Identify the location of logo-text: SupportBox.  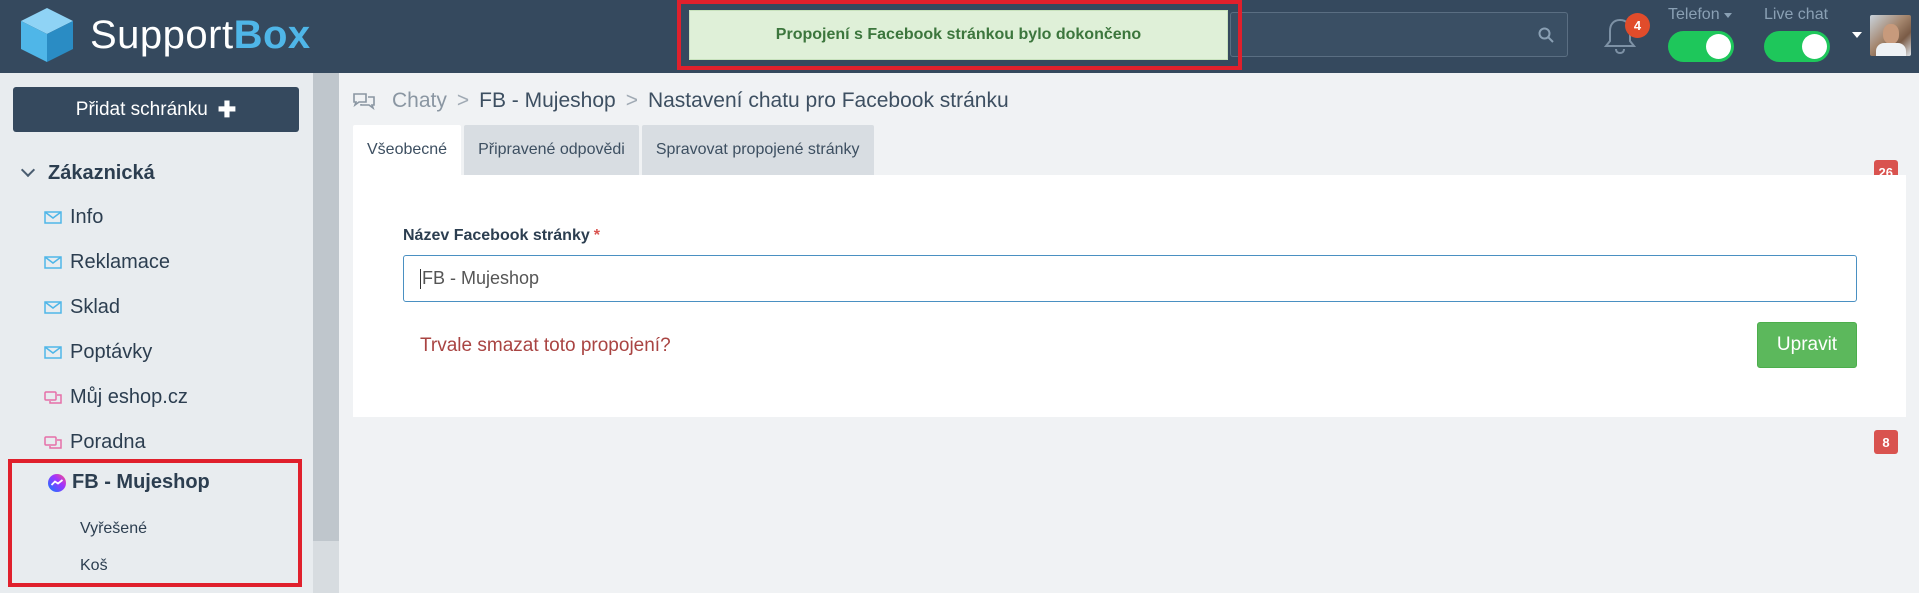
(200, 35).